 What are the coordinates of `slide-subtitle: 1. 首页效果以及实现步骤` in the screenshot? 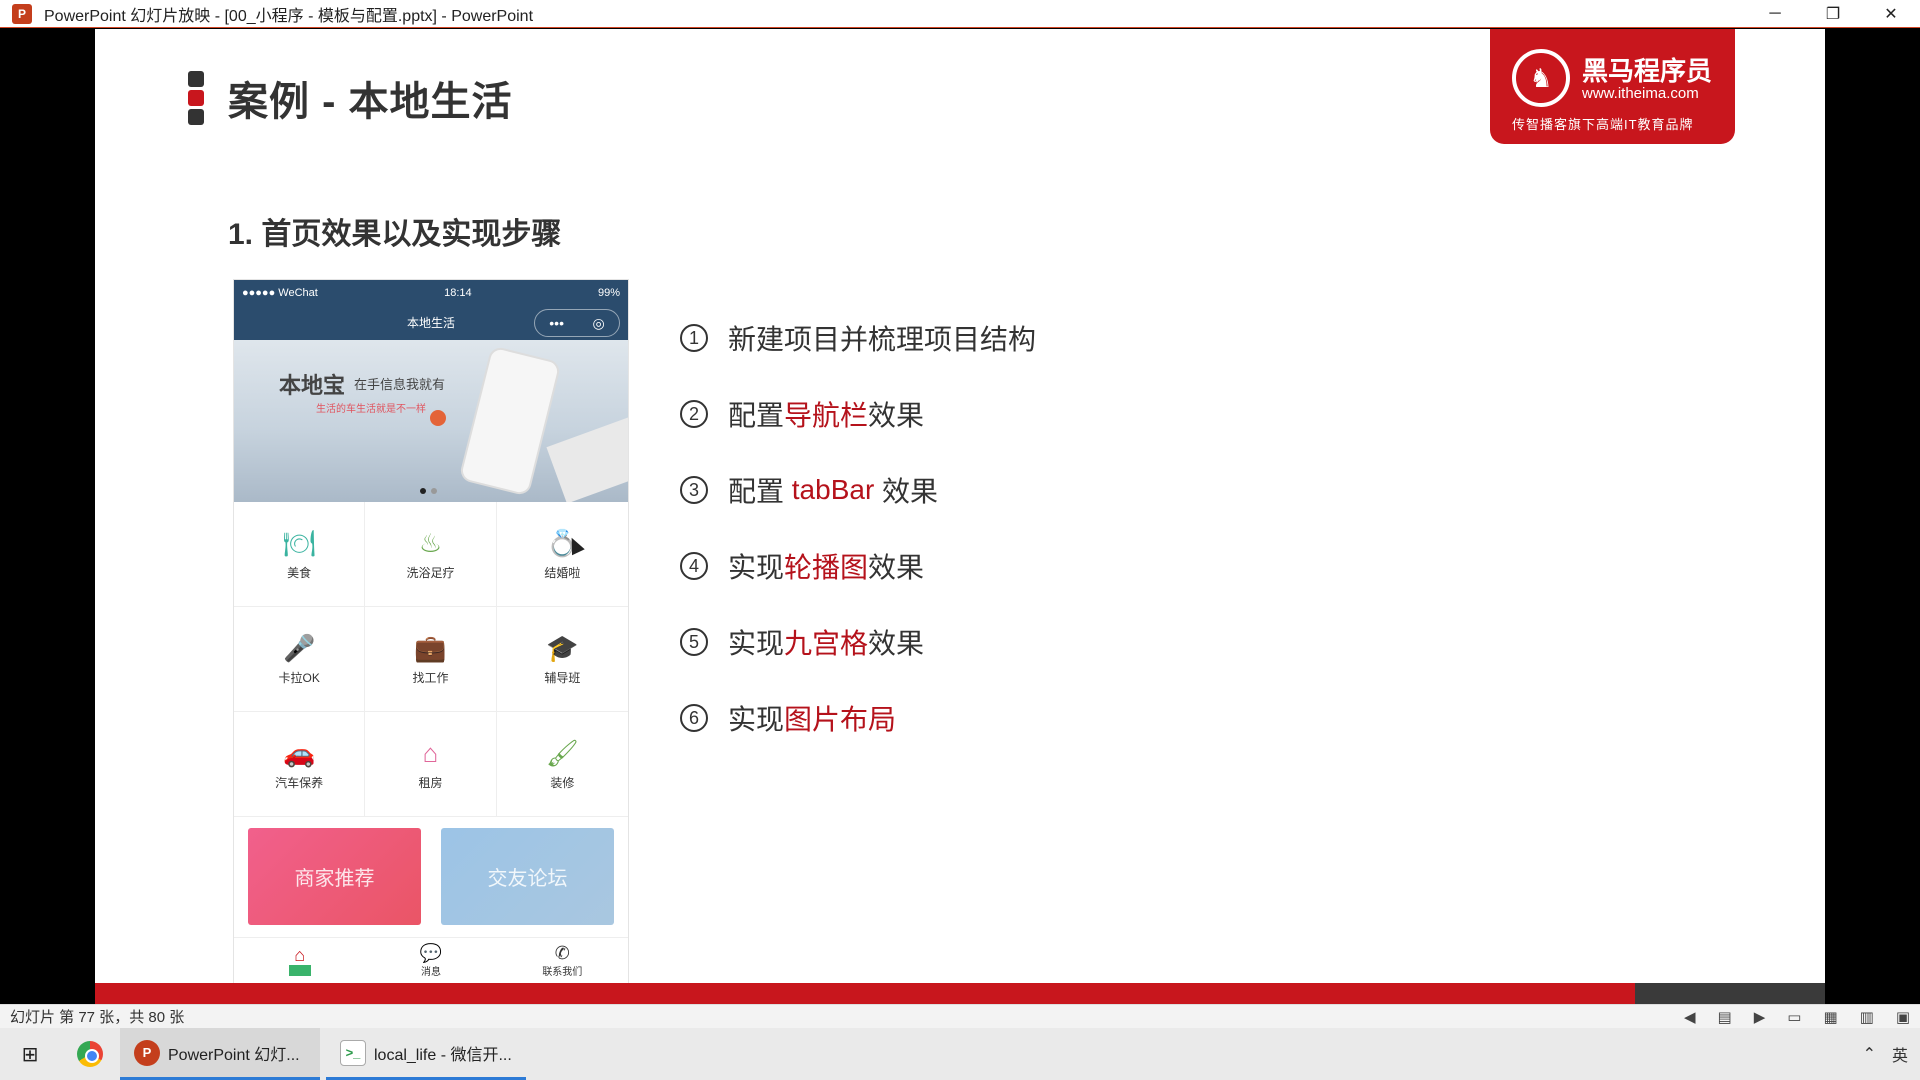 It's located at (395, 234).